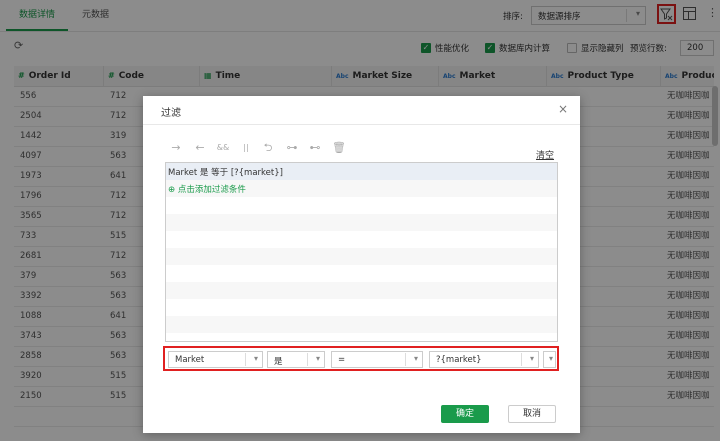  I want to click on dialog-title: 过滤, so click(171, 113).